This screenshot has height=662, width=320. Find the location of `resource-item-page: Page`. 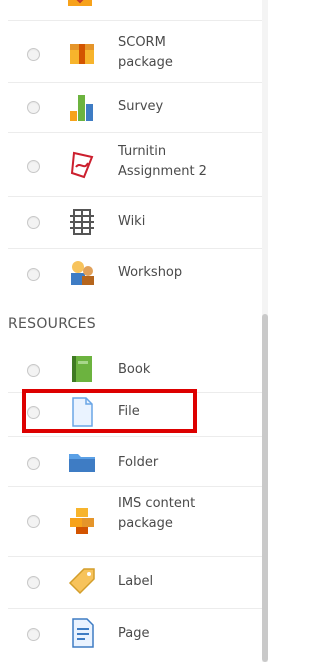

resource-item-page: Page is located at coordinates (134, 633).